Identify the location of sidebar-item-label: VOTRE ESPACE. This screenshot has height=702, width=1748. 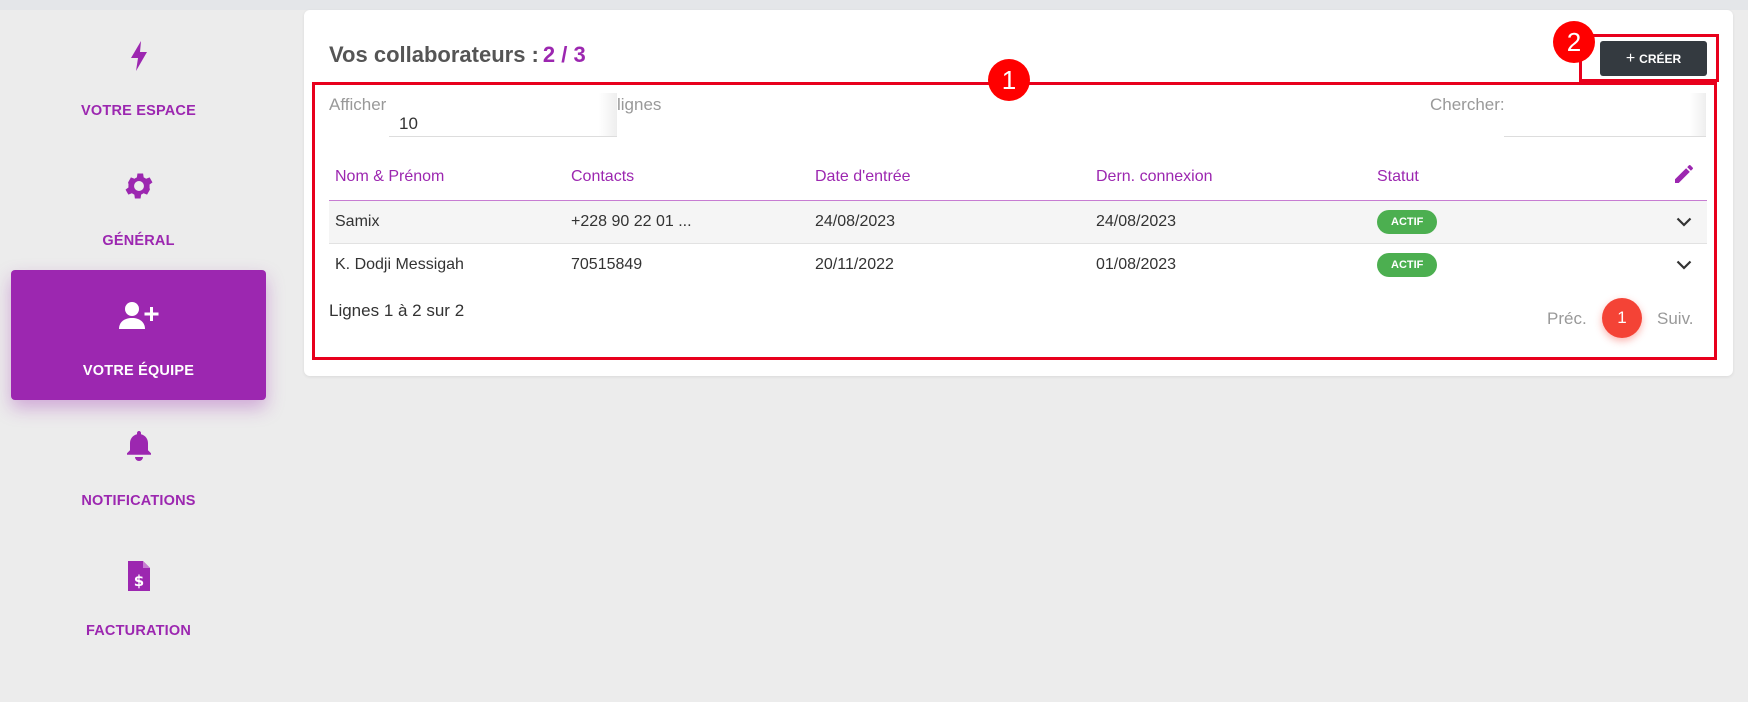
(138, 111).